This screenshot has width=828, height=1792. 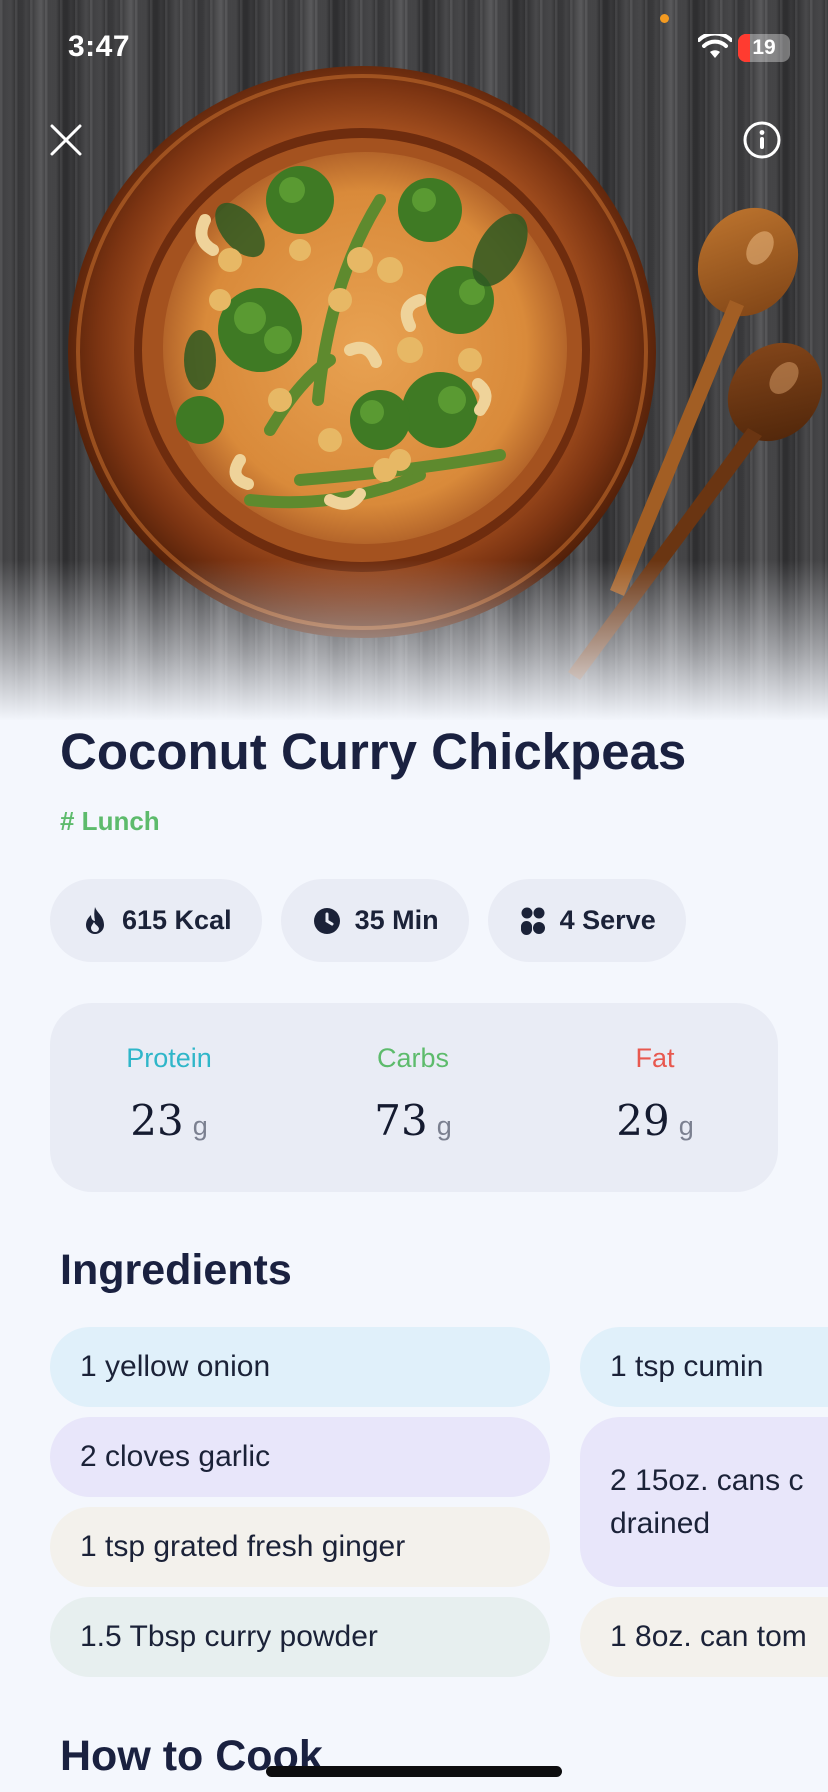 I want to click on calories-chip: 615 Kcal, so click(x=156, y=920).